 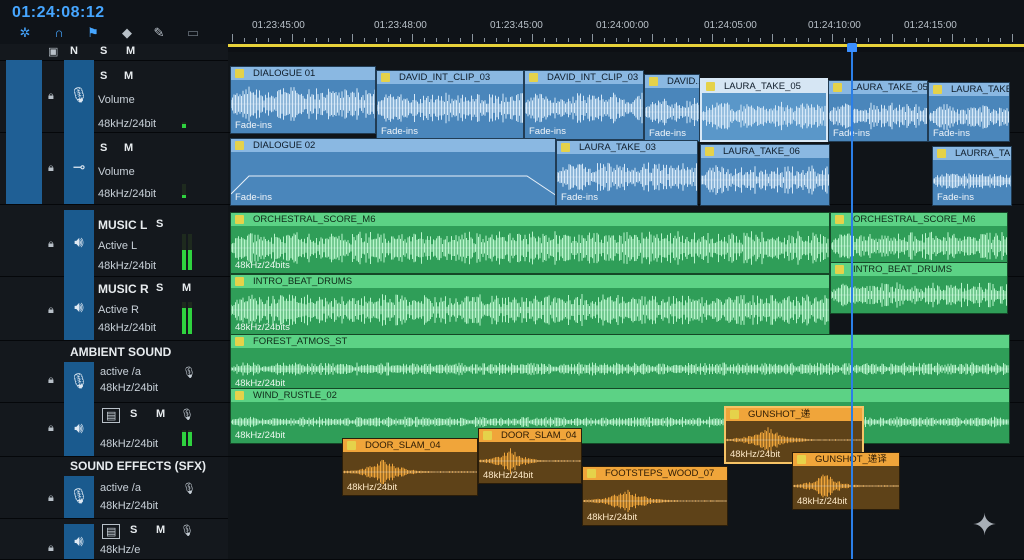 I want to click on track-targeting-icon: N, so click(x=74, y=51).